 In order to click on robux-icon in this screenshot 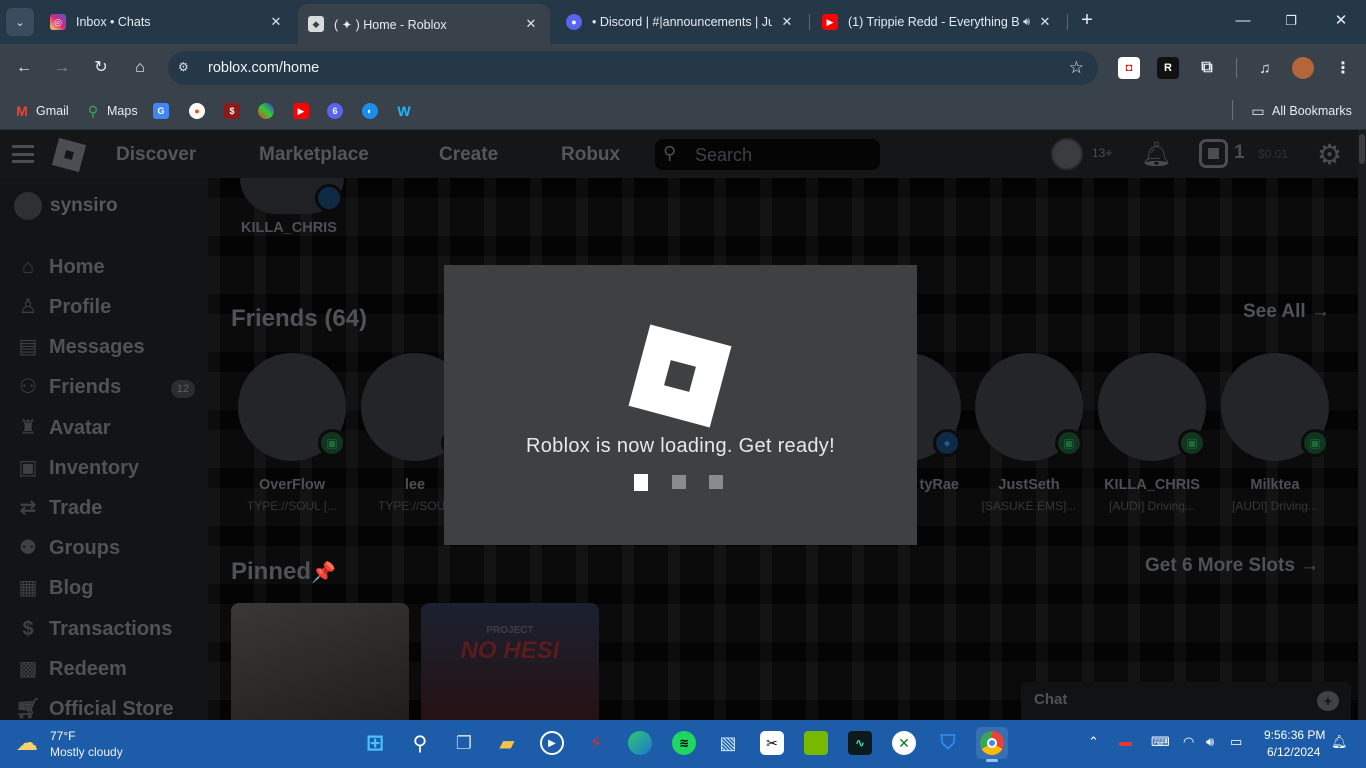, I will do `click(1213, 153)`.